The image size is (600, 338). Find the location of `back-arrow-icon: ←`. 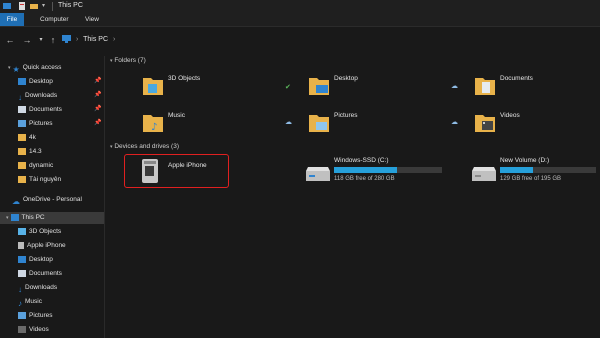

back-arrow-icon: ← is located at coordinates (10, 40).